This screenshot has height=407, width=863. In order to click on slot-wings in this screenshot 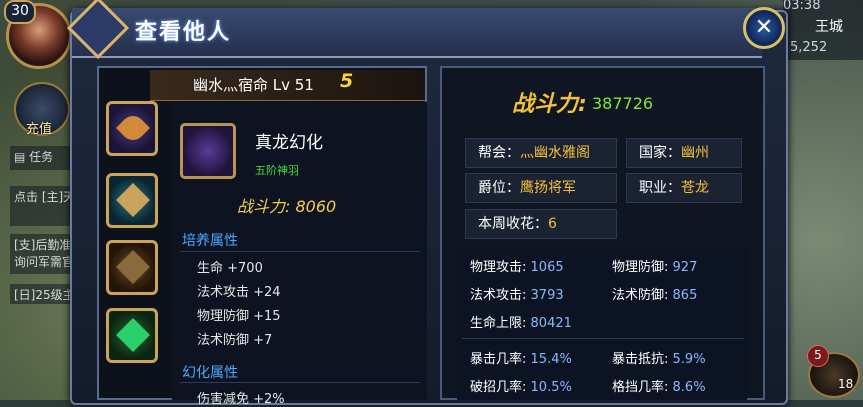, I will do `click(132, 128)`.